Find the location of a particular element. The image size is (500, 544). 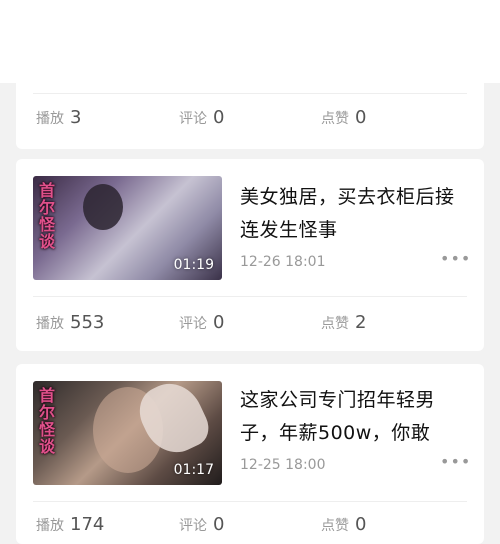

play-stat: 播放 553 is located at coordinates (70, 324).